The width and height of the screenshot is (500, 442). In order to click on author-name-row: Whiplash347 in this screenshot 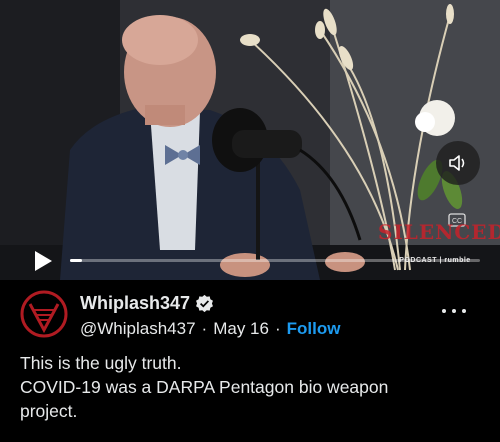, I will do `click(147, 303)`.